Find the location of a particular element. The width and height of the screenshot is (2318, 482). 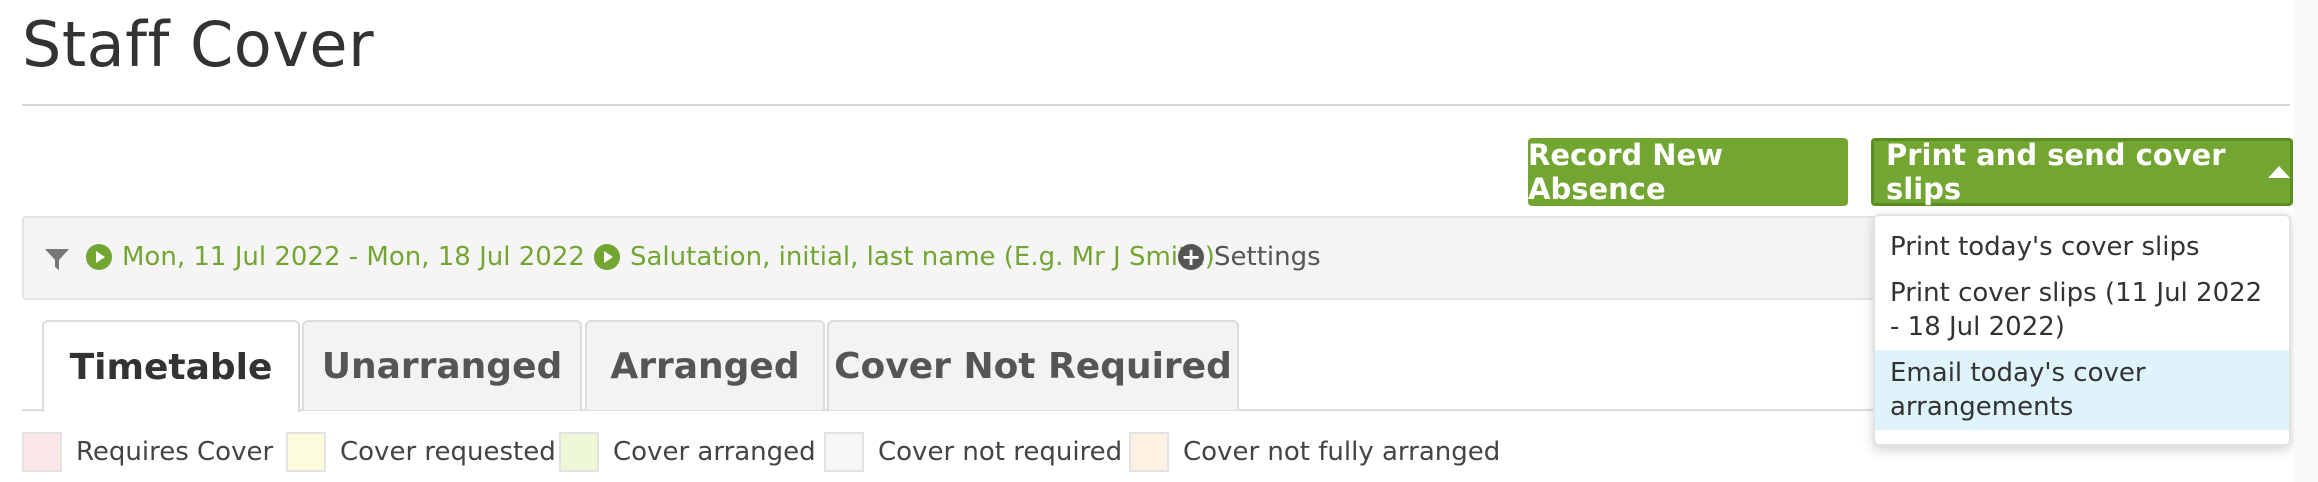

legend-label: Cover not required is located at coordinates (1000, 452).